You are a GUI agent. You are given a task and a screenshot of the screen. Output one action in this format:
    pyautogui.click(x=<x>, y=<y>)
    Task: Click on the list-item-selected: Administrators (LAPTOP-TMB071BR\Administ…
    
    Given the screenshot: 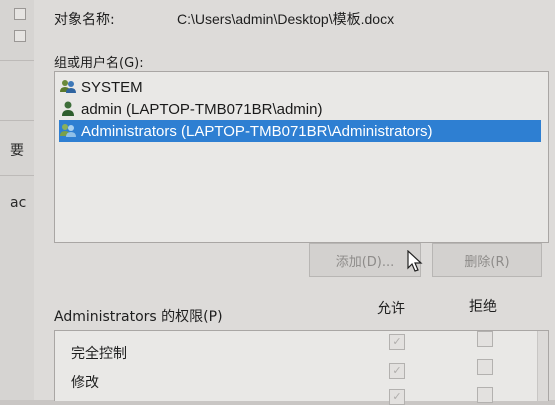 What is the action you would take?
    pyautogui.click(x=300, y=131)
    